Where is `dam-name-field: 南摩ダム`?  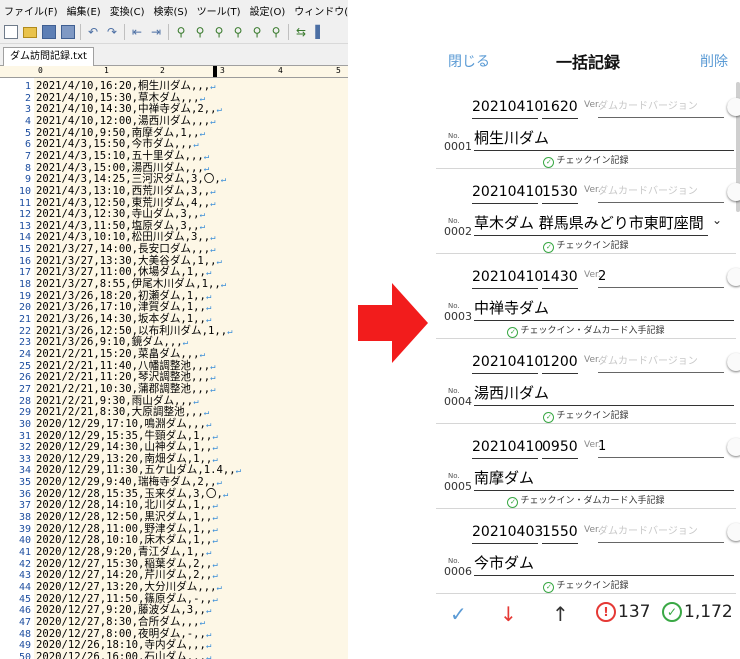
dam-name-field: 南摩ダム is located at coordinates (604, 478).